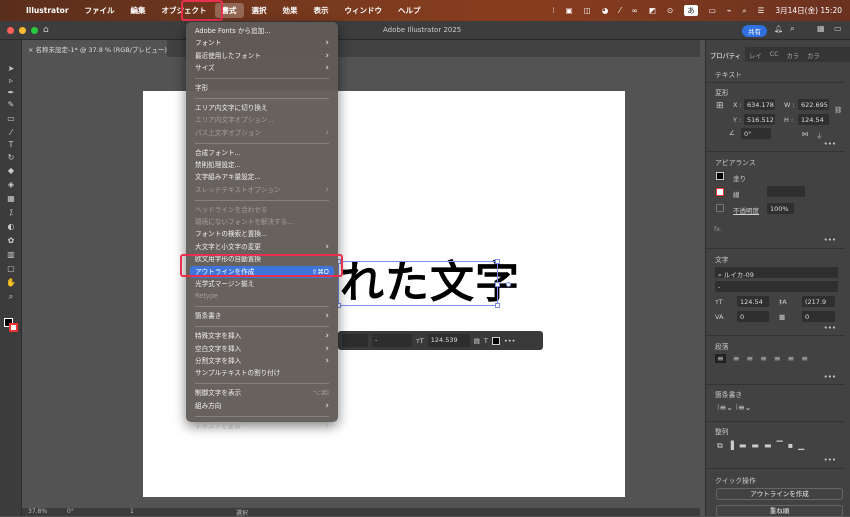 The width and height of the screenshot is (850, 517). I want to click on menu-edit: 編集, so click(138, 10).